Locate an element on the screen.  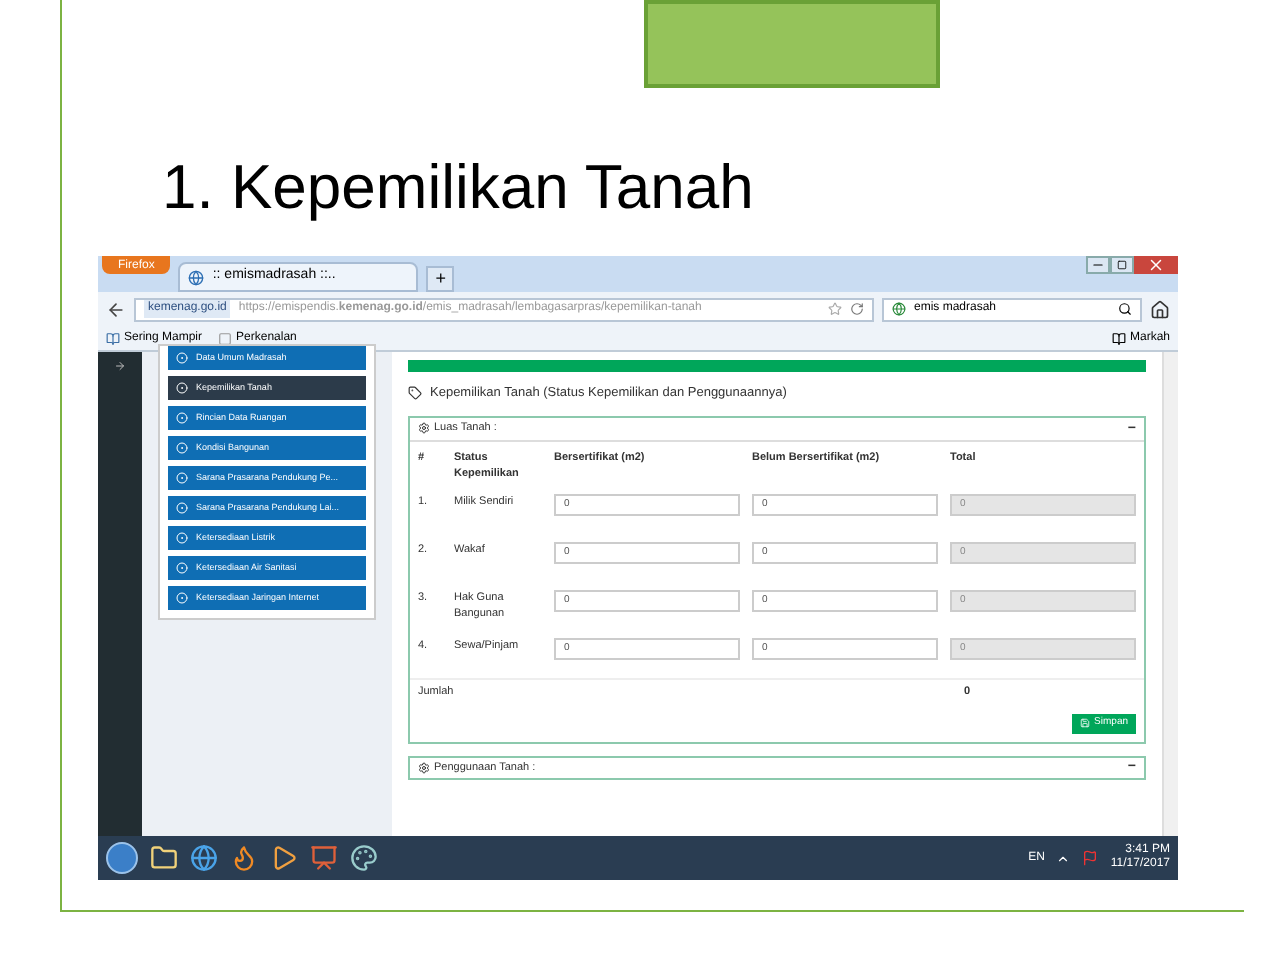
reload-icon is located at coordinates (857, 309).